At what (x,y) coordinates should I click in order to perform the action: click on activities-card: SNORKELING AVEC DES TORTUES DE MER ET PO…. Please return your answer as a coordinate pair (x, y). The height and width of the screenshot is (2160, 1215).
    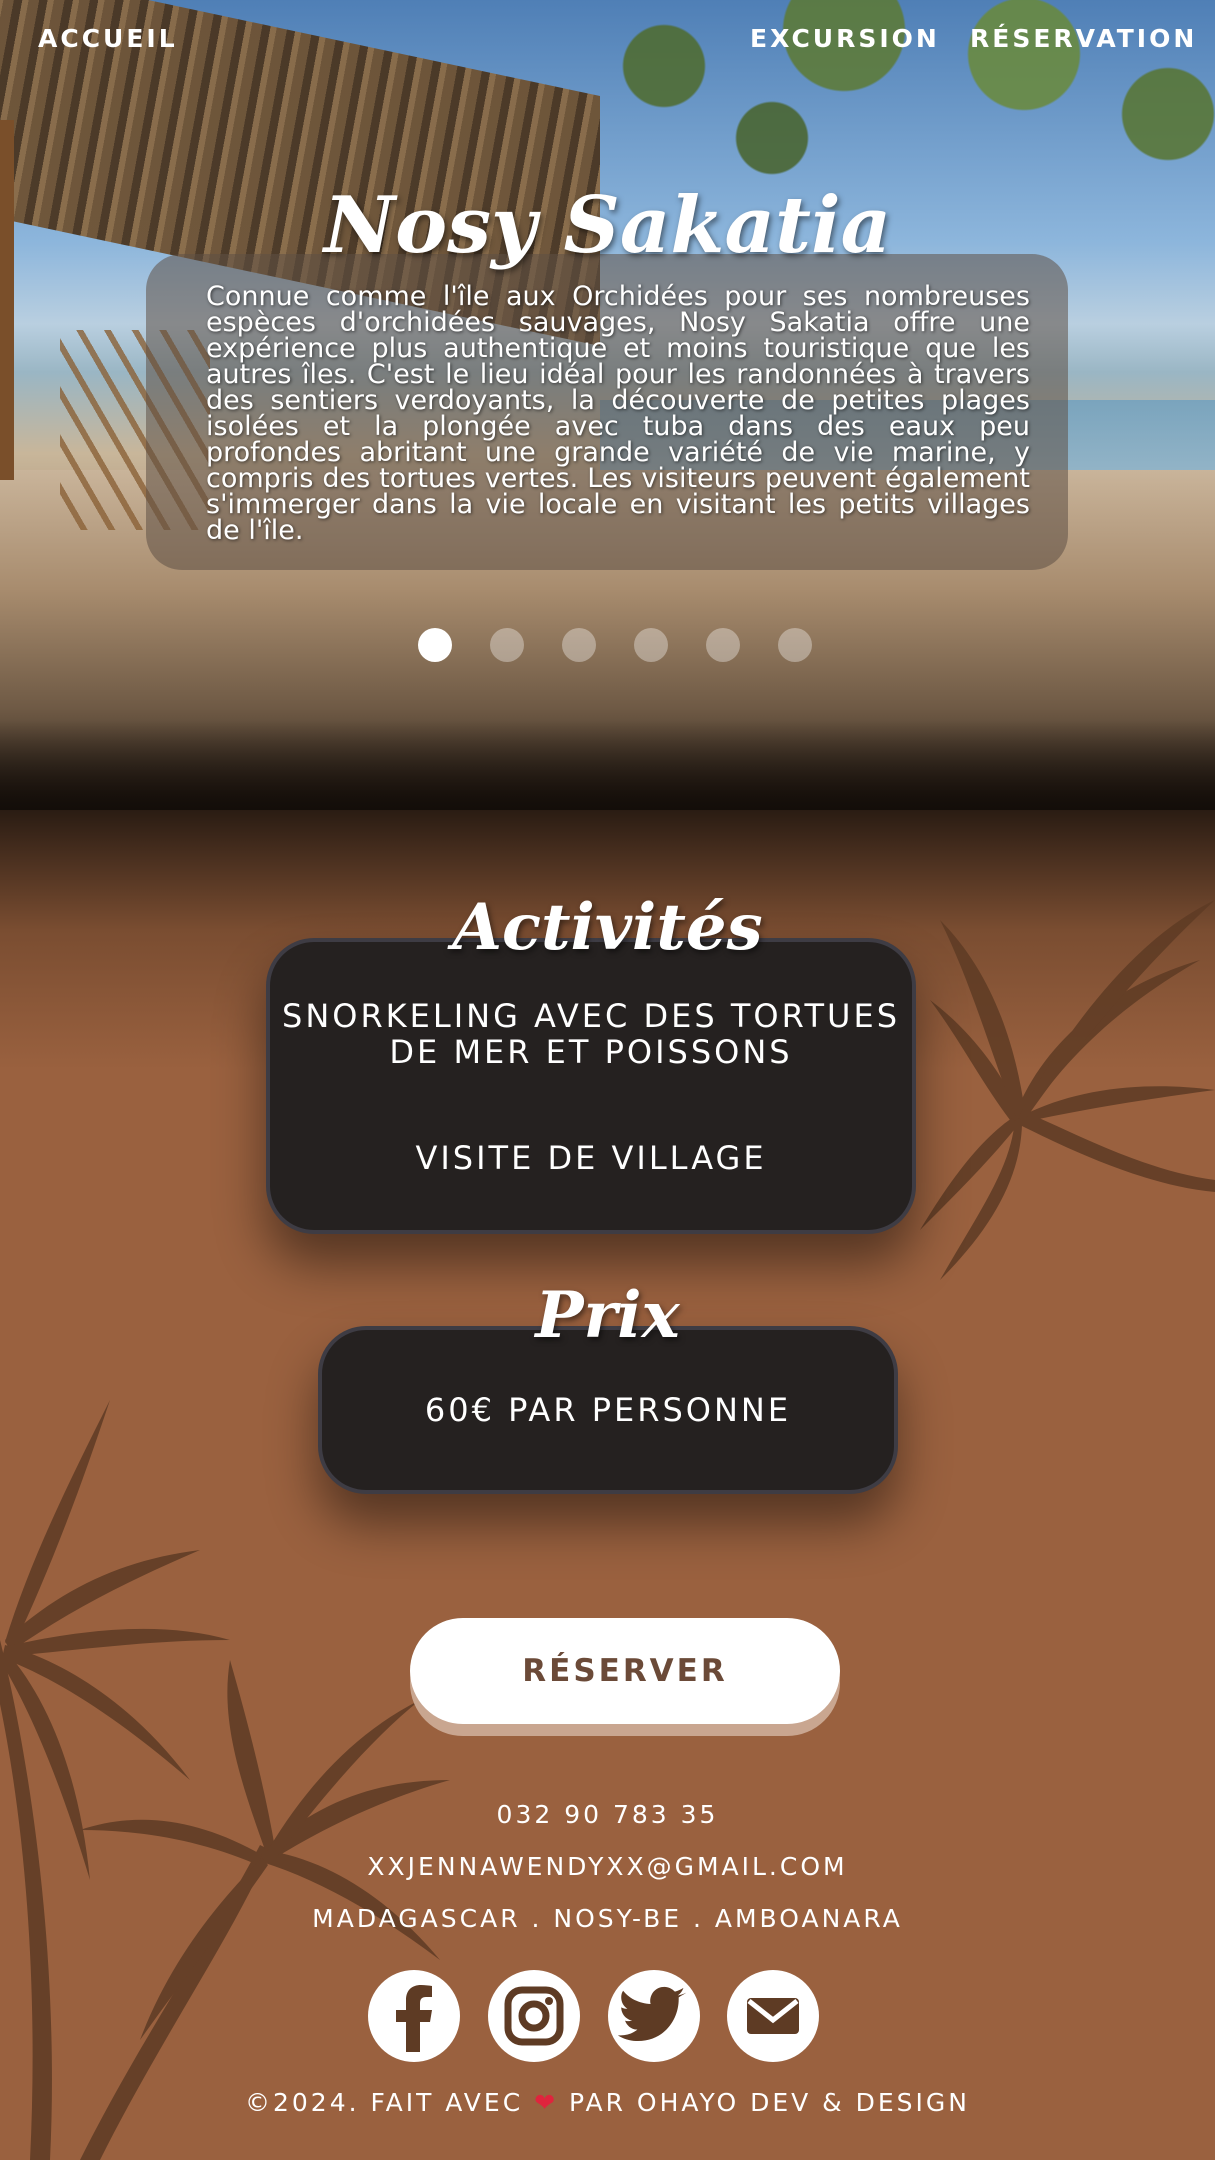
    Looking at the image, I should click on (591, 1086).